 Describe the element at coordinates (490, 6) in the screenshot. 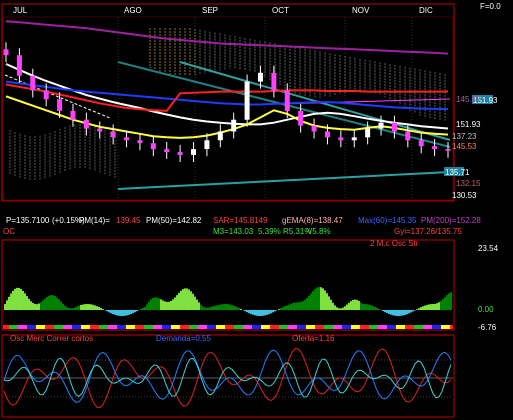

I see `f-readout: F=0.0` at that location.